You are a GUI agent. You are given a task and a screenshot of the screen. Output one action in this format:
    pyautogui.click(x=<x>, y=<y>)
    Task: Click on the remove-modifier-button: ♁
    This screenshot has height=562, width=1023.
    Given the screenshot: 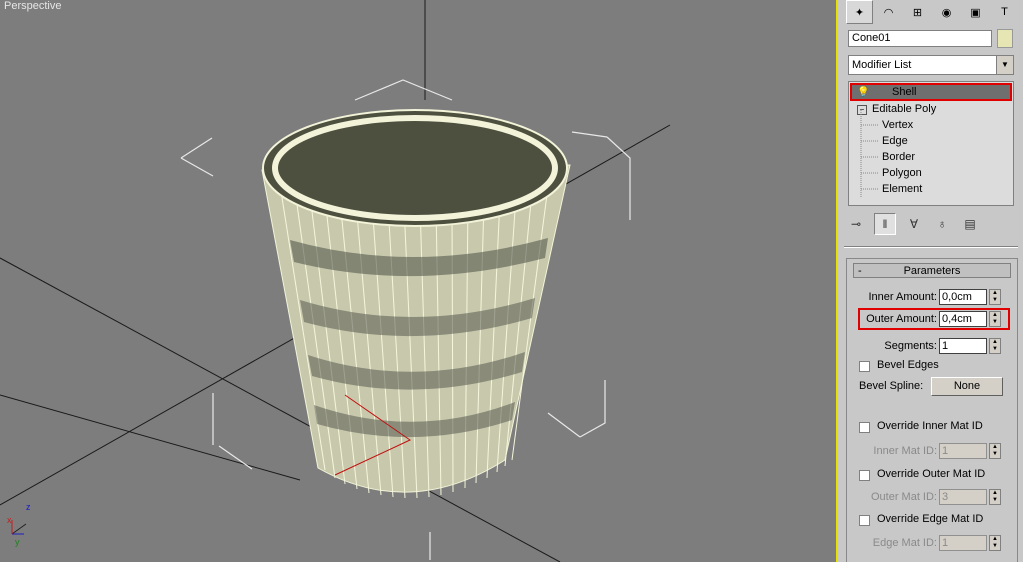 What is the action you would take?
    pyautogui.click(x=942, y=224)
    